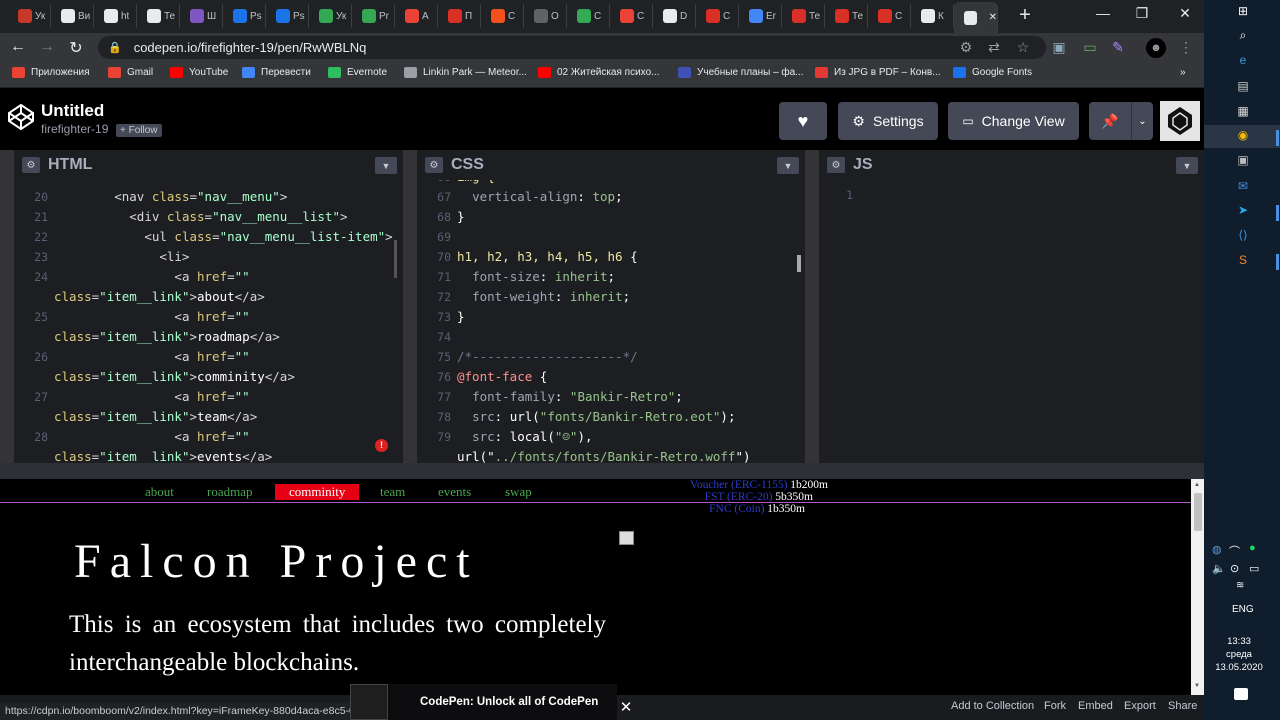 The image size is (1280, 720). What do you see at coordinates (21, 117) in the screenshot?
I see `codepen-logo-icon` at bounding box center [21, 117].